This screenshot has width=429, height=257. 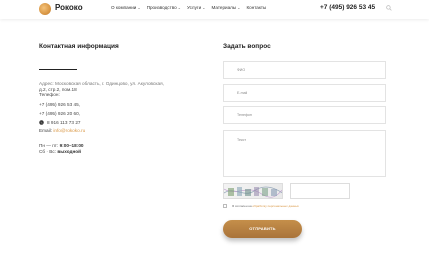 What do you see at coordinates (241, 70) in the screenshot?
I see `fio-placeholder: ФИО` at bounding box center [241, 70].